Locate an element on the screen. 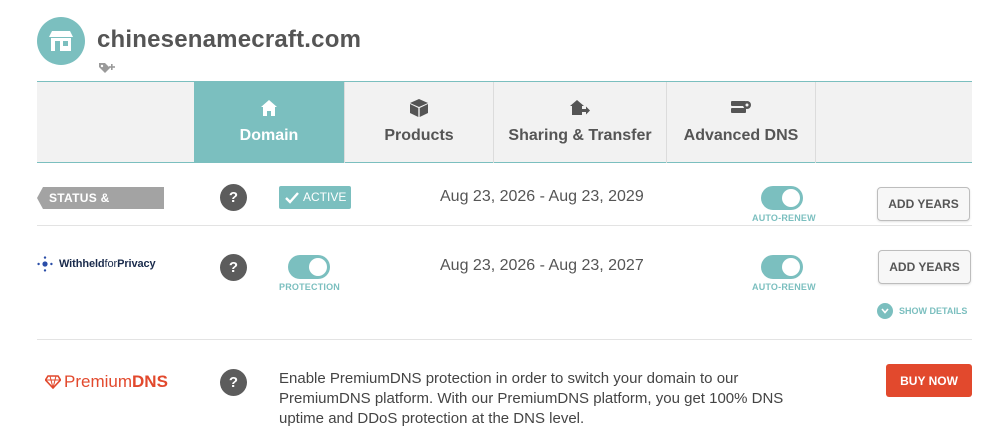 This screenshot has width=1001, height=439. wordmark-part: Premium is located at coordinates (98, 381).